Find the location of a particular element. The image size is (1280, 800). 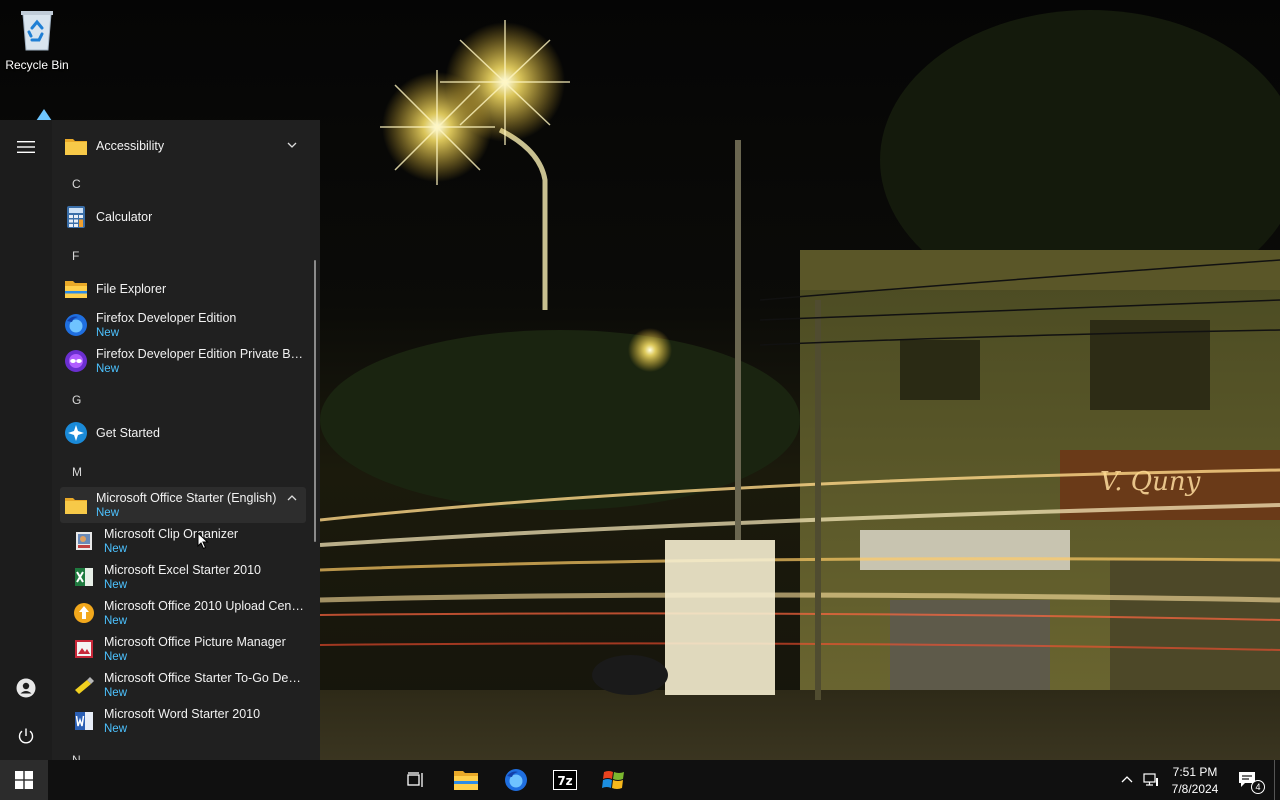

menu-icon is located at coordinates (26, 147).